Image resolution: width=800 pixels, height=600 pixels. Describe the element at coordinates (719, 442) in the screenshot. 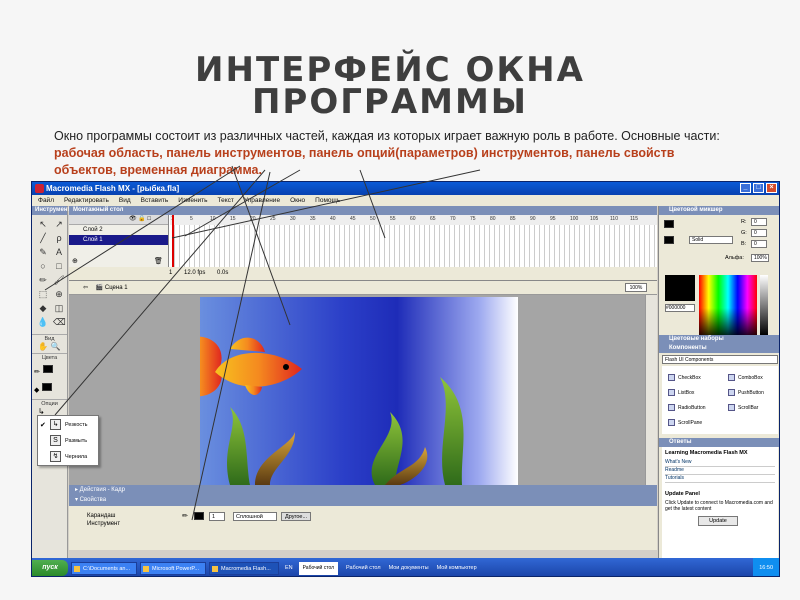

I see `answers-panel-header: Ответы` at that location.